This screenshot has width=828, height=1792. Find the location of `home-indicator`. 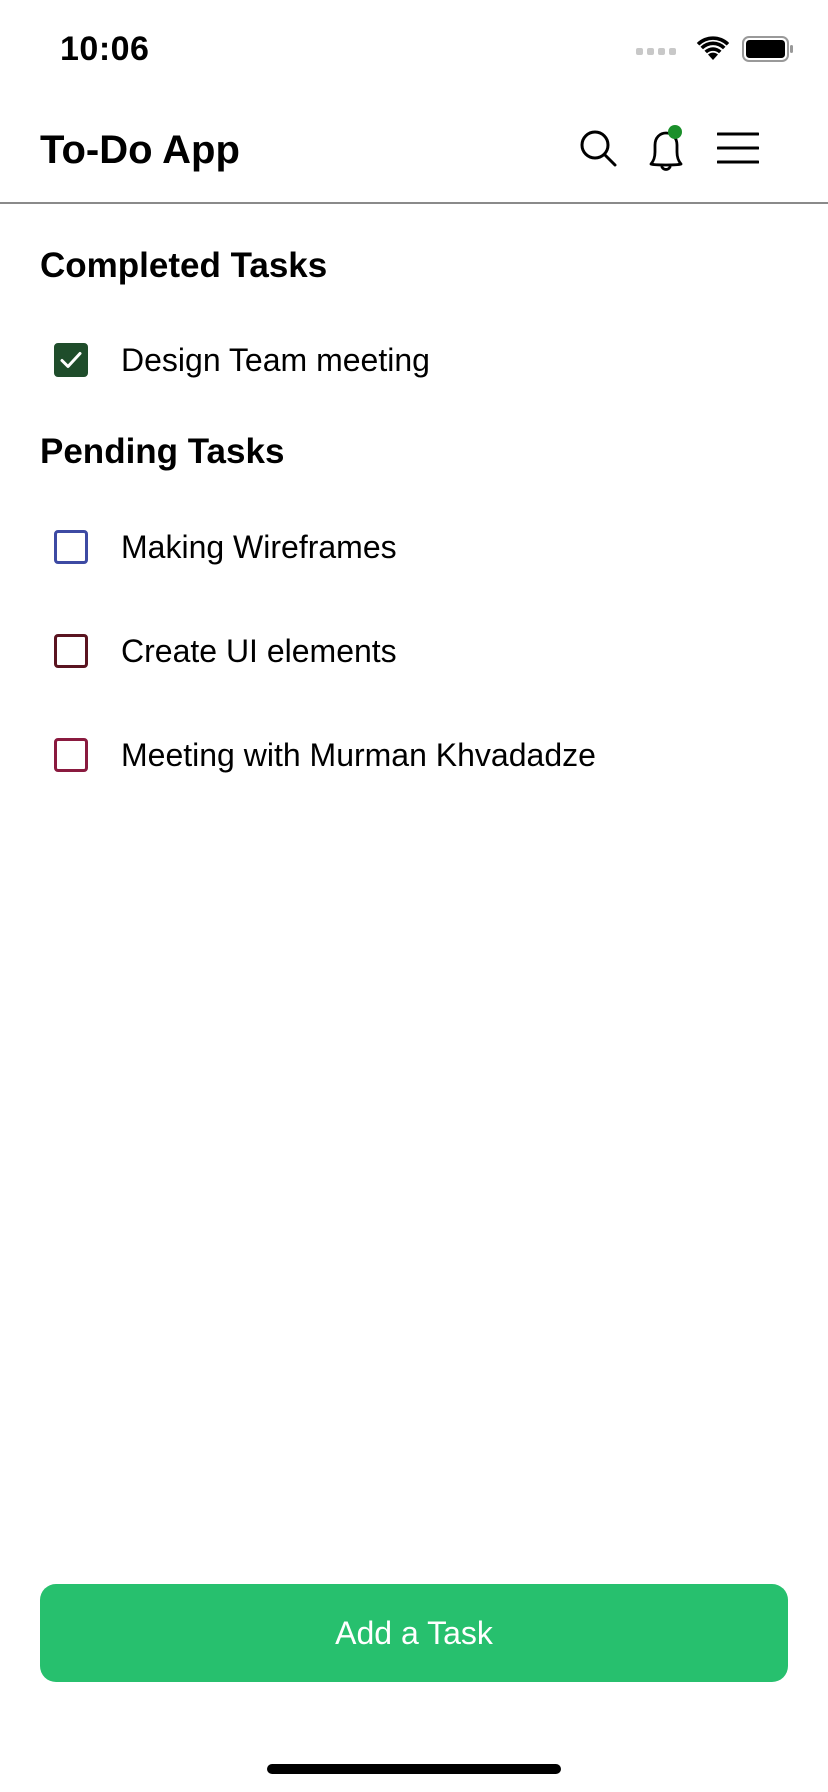

home-indicator is located at coordinates (414, 1769).